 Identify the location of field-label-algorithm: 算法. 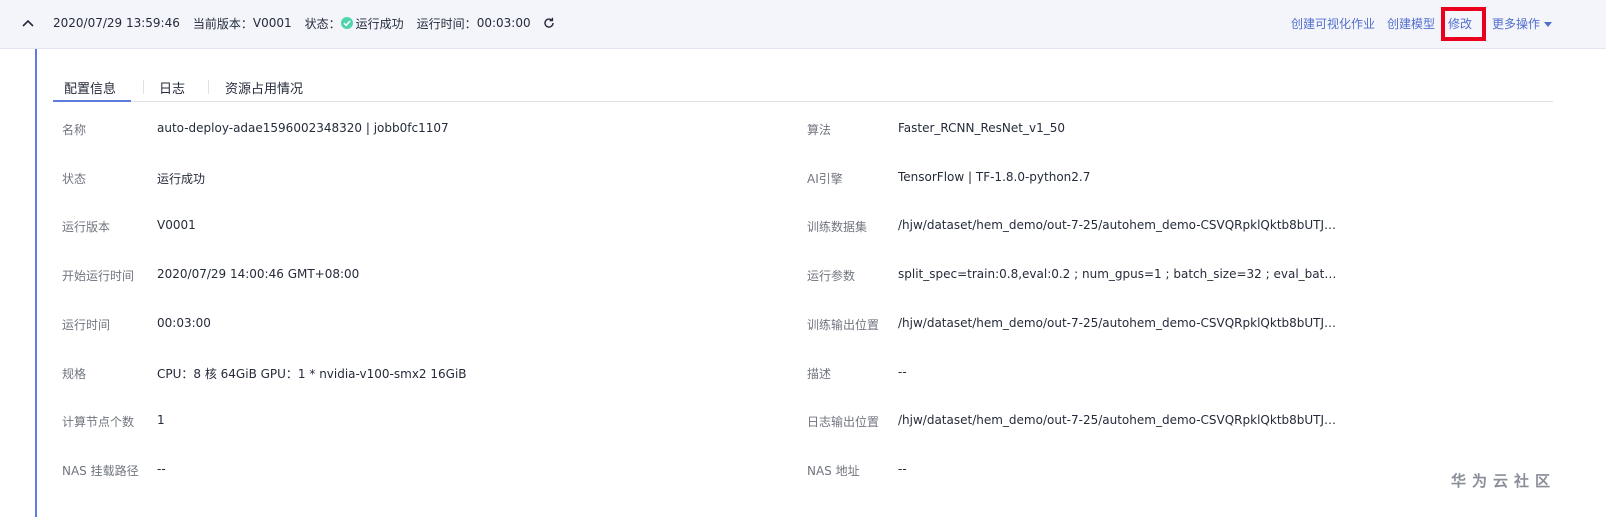
(819, 130).